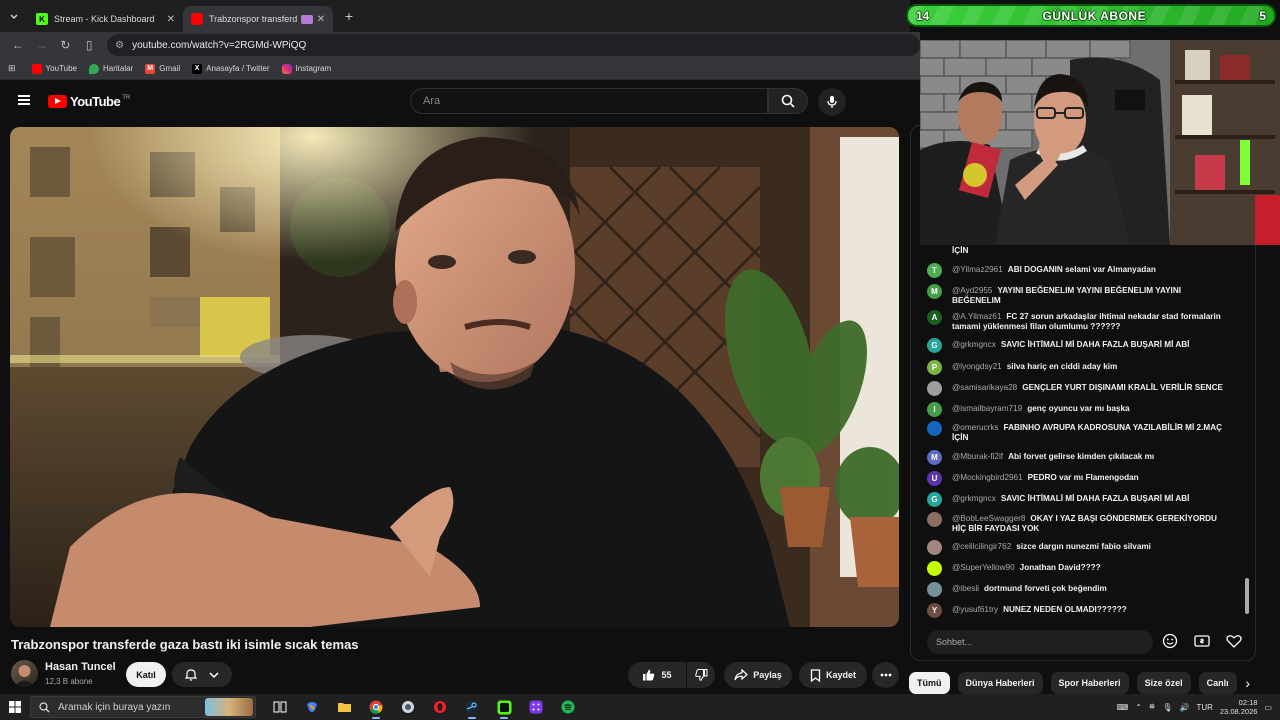 This screenshot has height=720, width=1280. Describe the element at coordinates (110, 68) in the screenshot. I see `bookmark-maps: Haritalar` at that location.